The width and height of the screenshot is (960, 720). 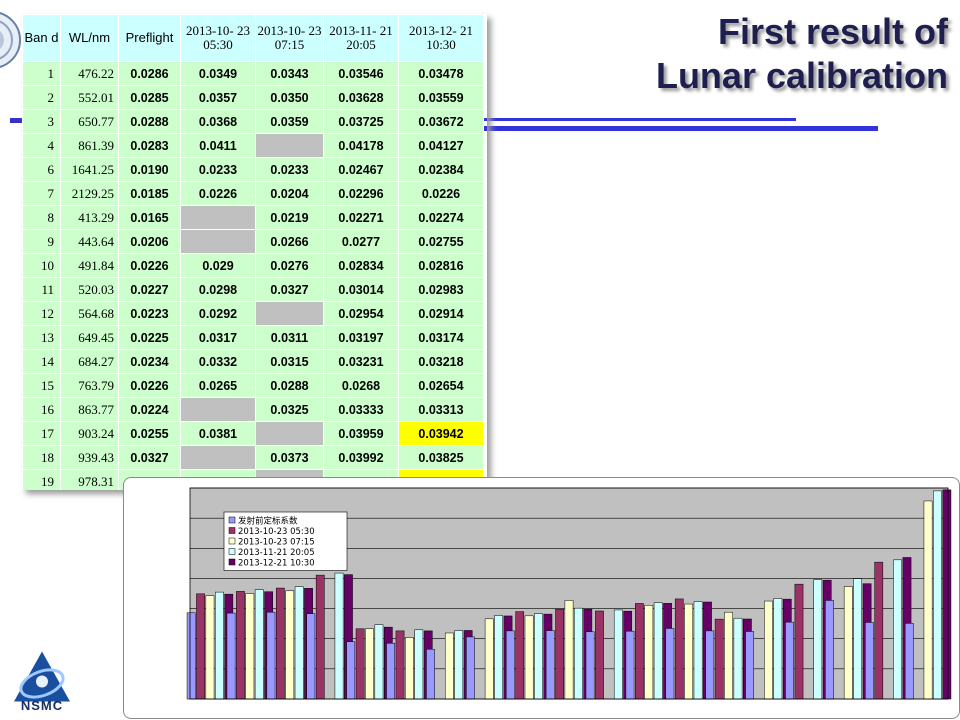 What do you see at coordinates (289, 97) in the screenshot?
I see `coef-cell-d2: 0.0350` at bounding box center [289, 97].